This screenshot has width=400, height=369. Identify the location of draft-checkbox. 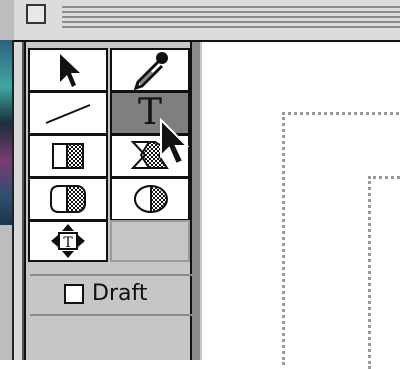
(74, 294).